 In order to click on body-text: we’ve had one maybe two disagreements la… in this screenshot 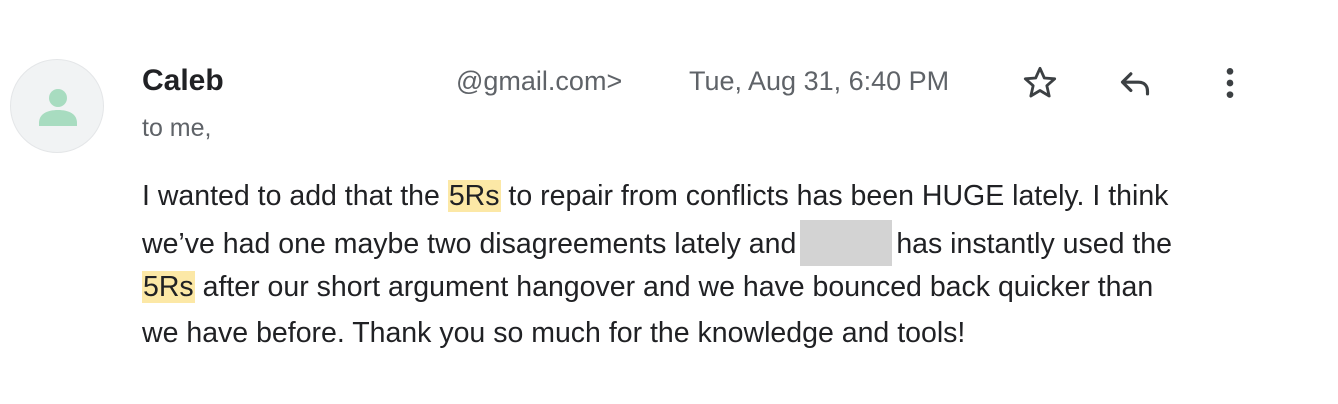, I will do `click(469, 243)`.